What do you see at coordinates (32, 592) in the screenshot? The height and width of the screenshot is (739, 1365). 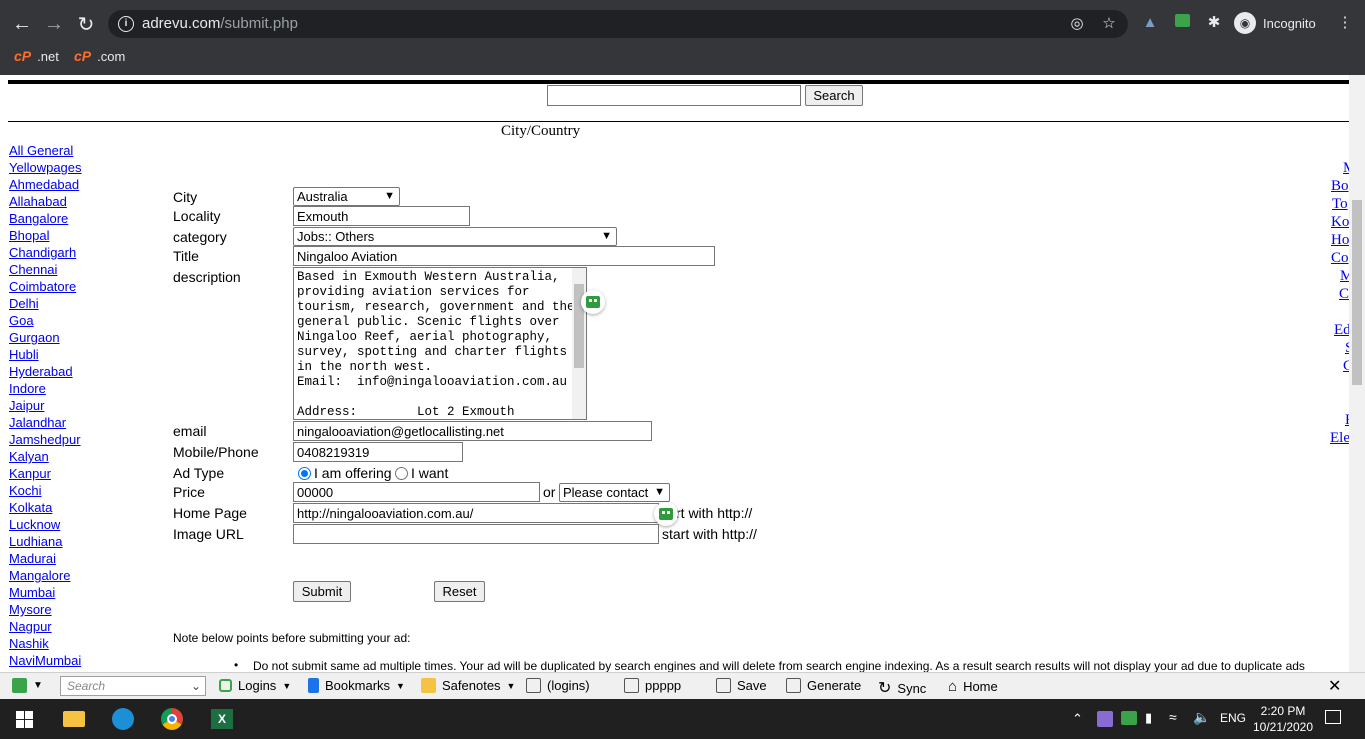 I see `sidebar-link: Mumbai` at bounding box center [32, 592].